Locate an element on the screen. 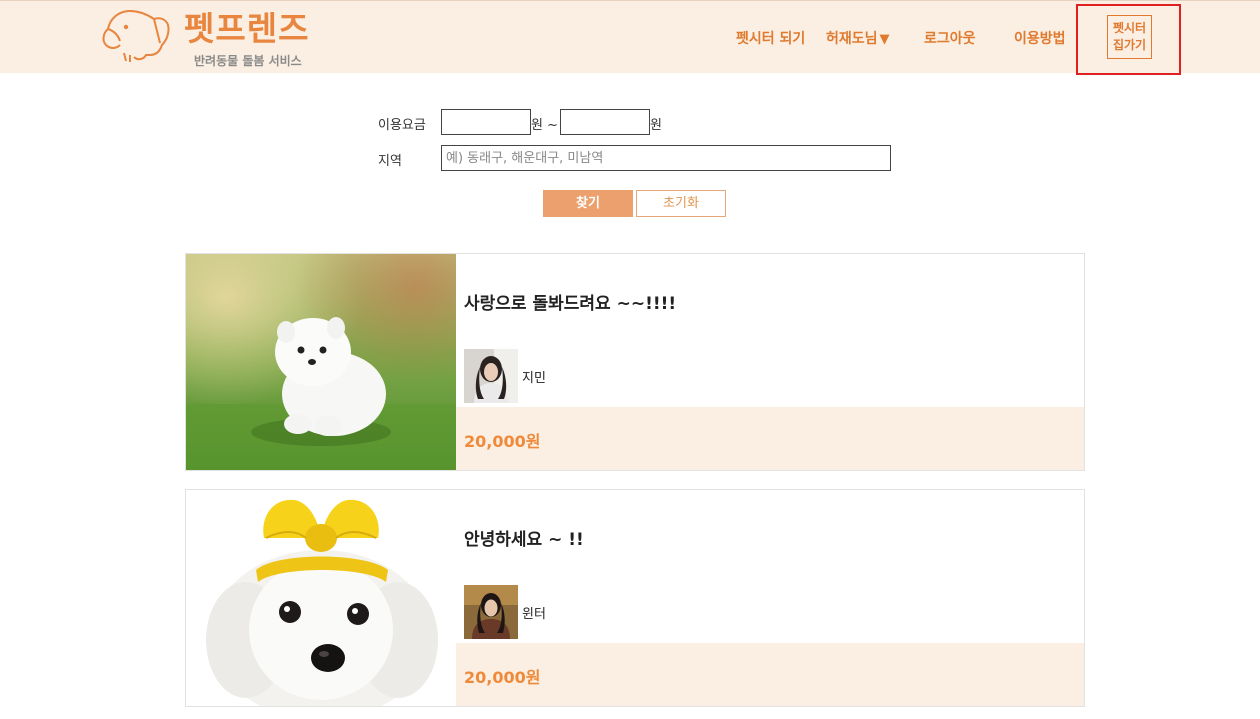  top-header: 펫프렌즈 반려동물 돌봄 서비스 펫시터 되기 허재도님 ▼ 로그아웃 이용방법 is located at coordinates (630, 36).